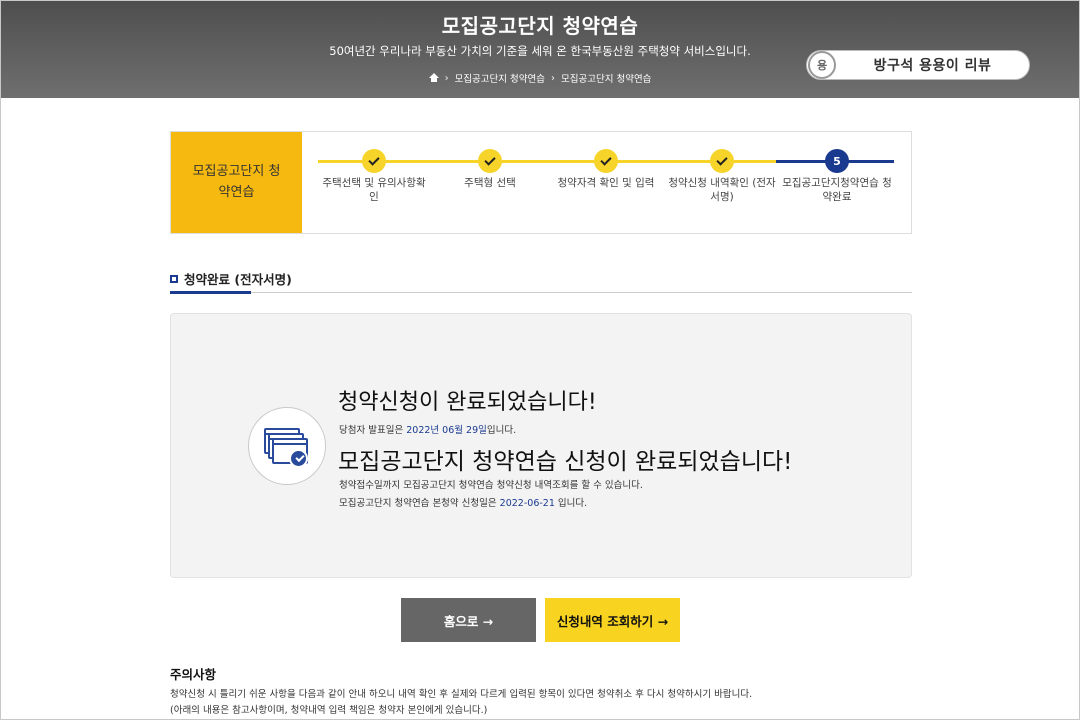 Image resolution: width=1080 pixels, height=720 pixels. I want to click on step-4: 청약신청 내역확인 (전자서명), so click(722, 176).